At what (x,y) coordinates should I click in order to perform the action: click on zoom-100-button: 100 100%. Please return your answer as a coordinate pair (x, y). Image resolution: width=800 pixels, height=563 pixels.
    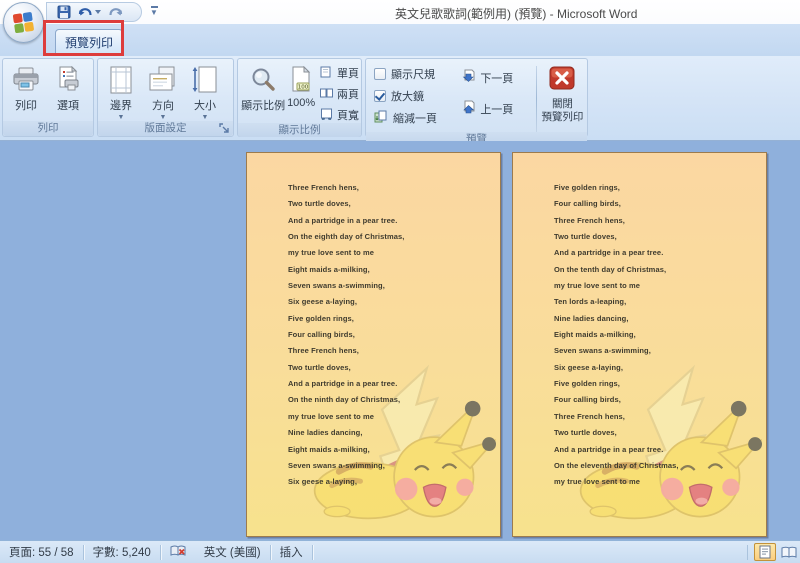
    Looking at the image, I should click on (301, 85).